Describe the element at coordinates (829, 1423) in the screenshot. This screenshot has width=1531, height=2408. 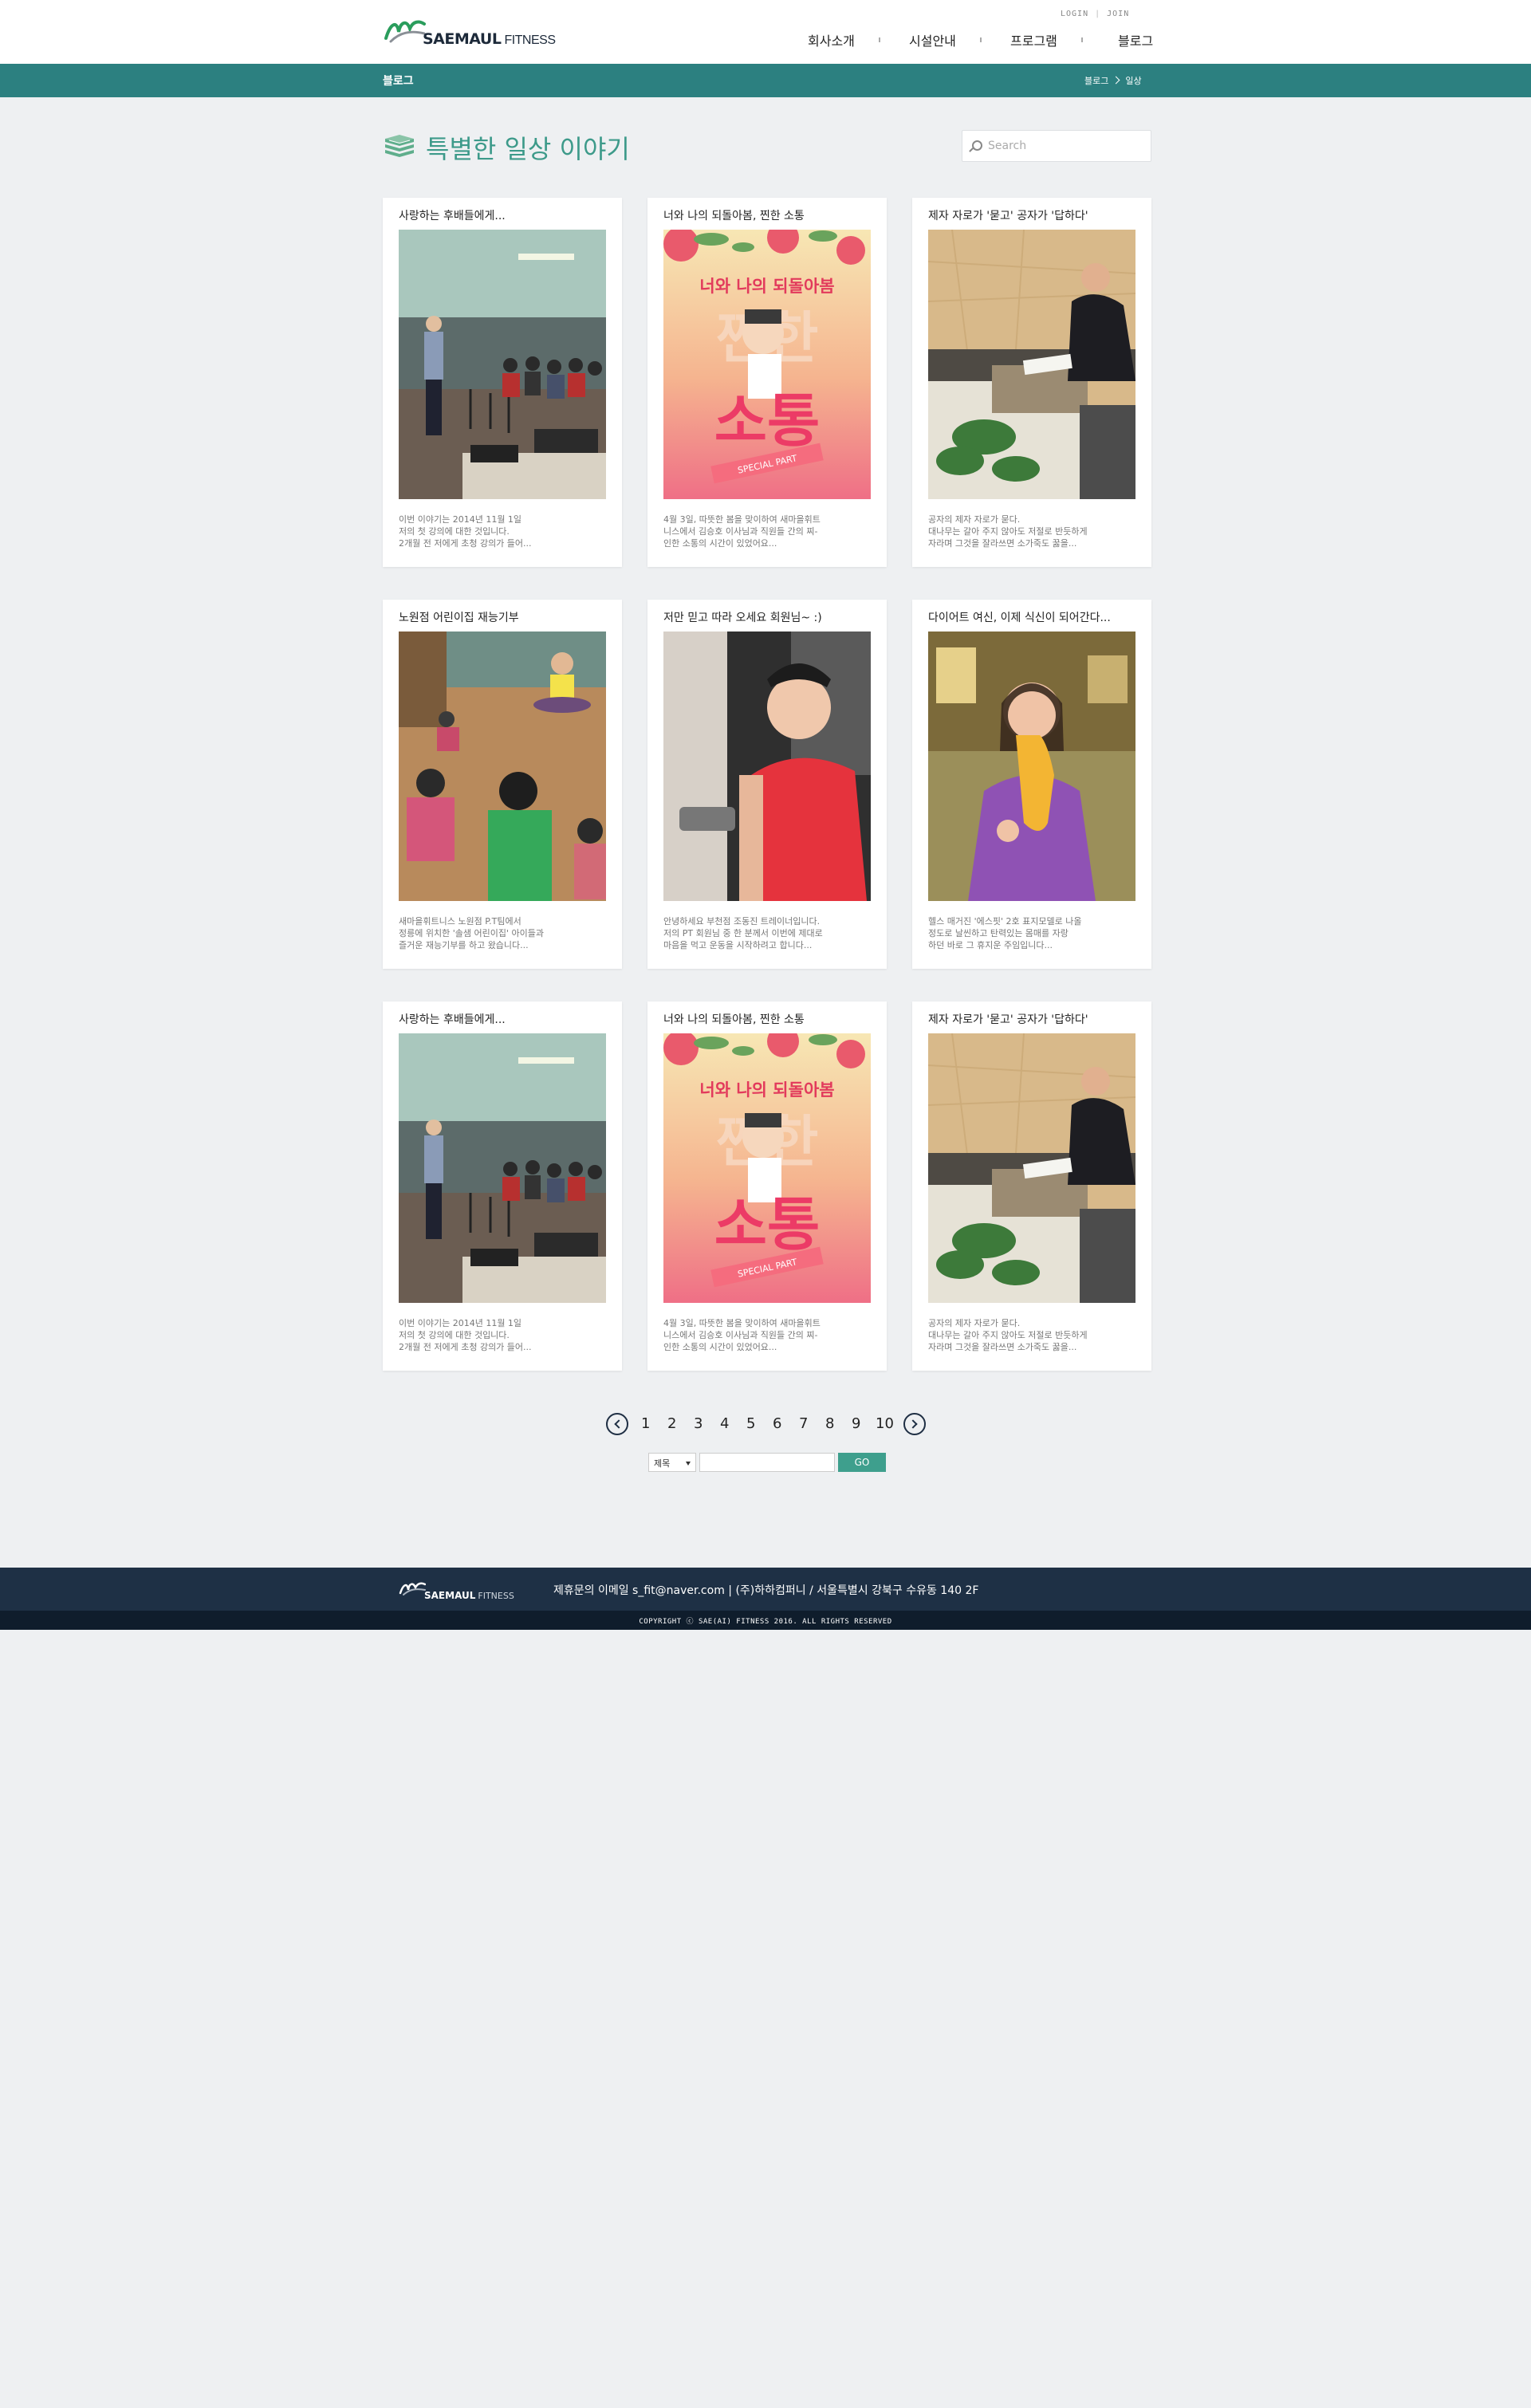
I see `page-link: 8` at that location.